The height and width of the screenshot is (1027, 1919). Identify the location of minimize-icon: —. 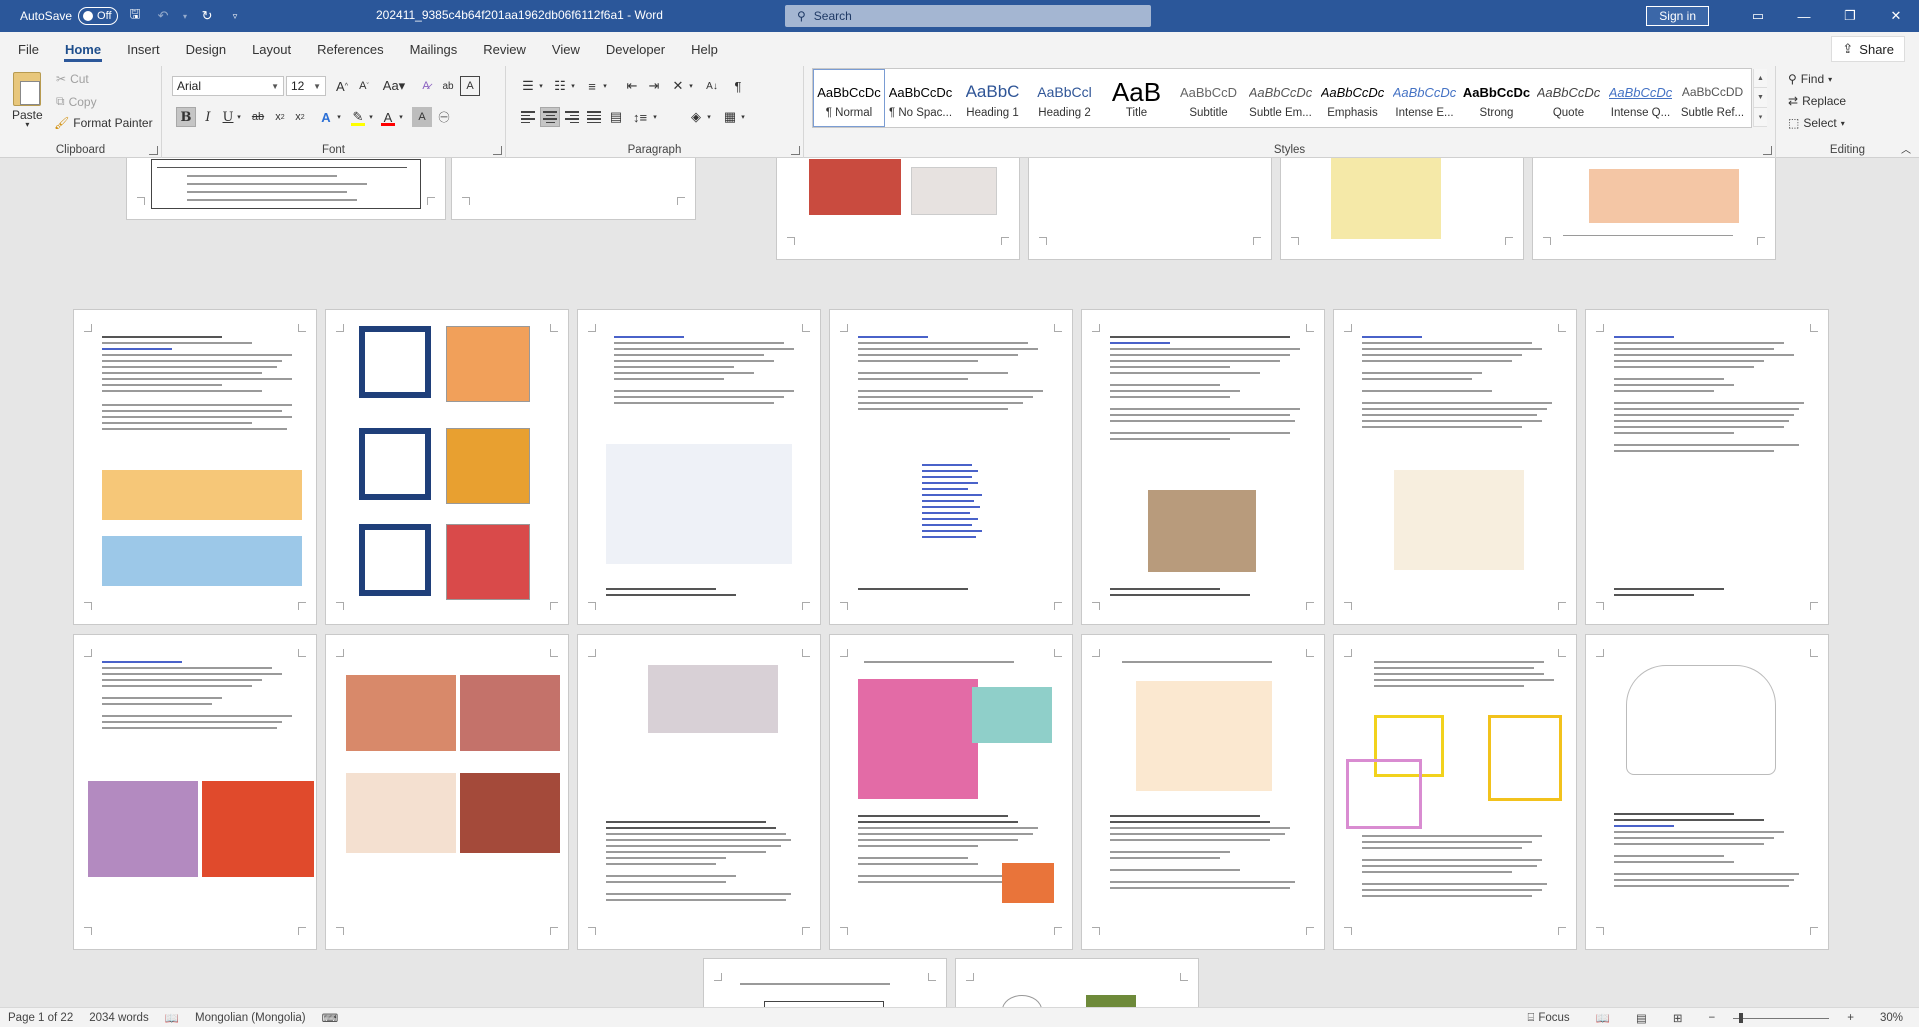
(1804, 16).